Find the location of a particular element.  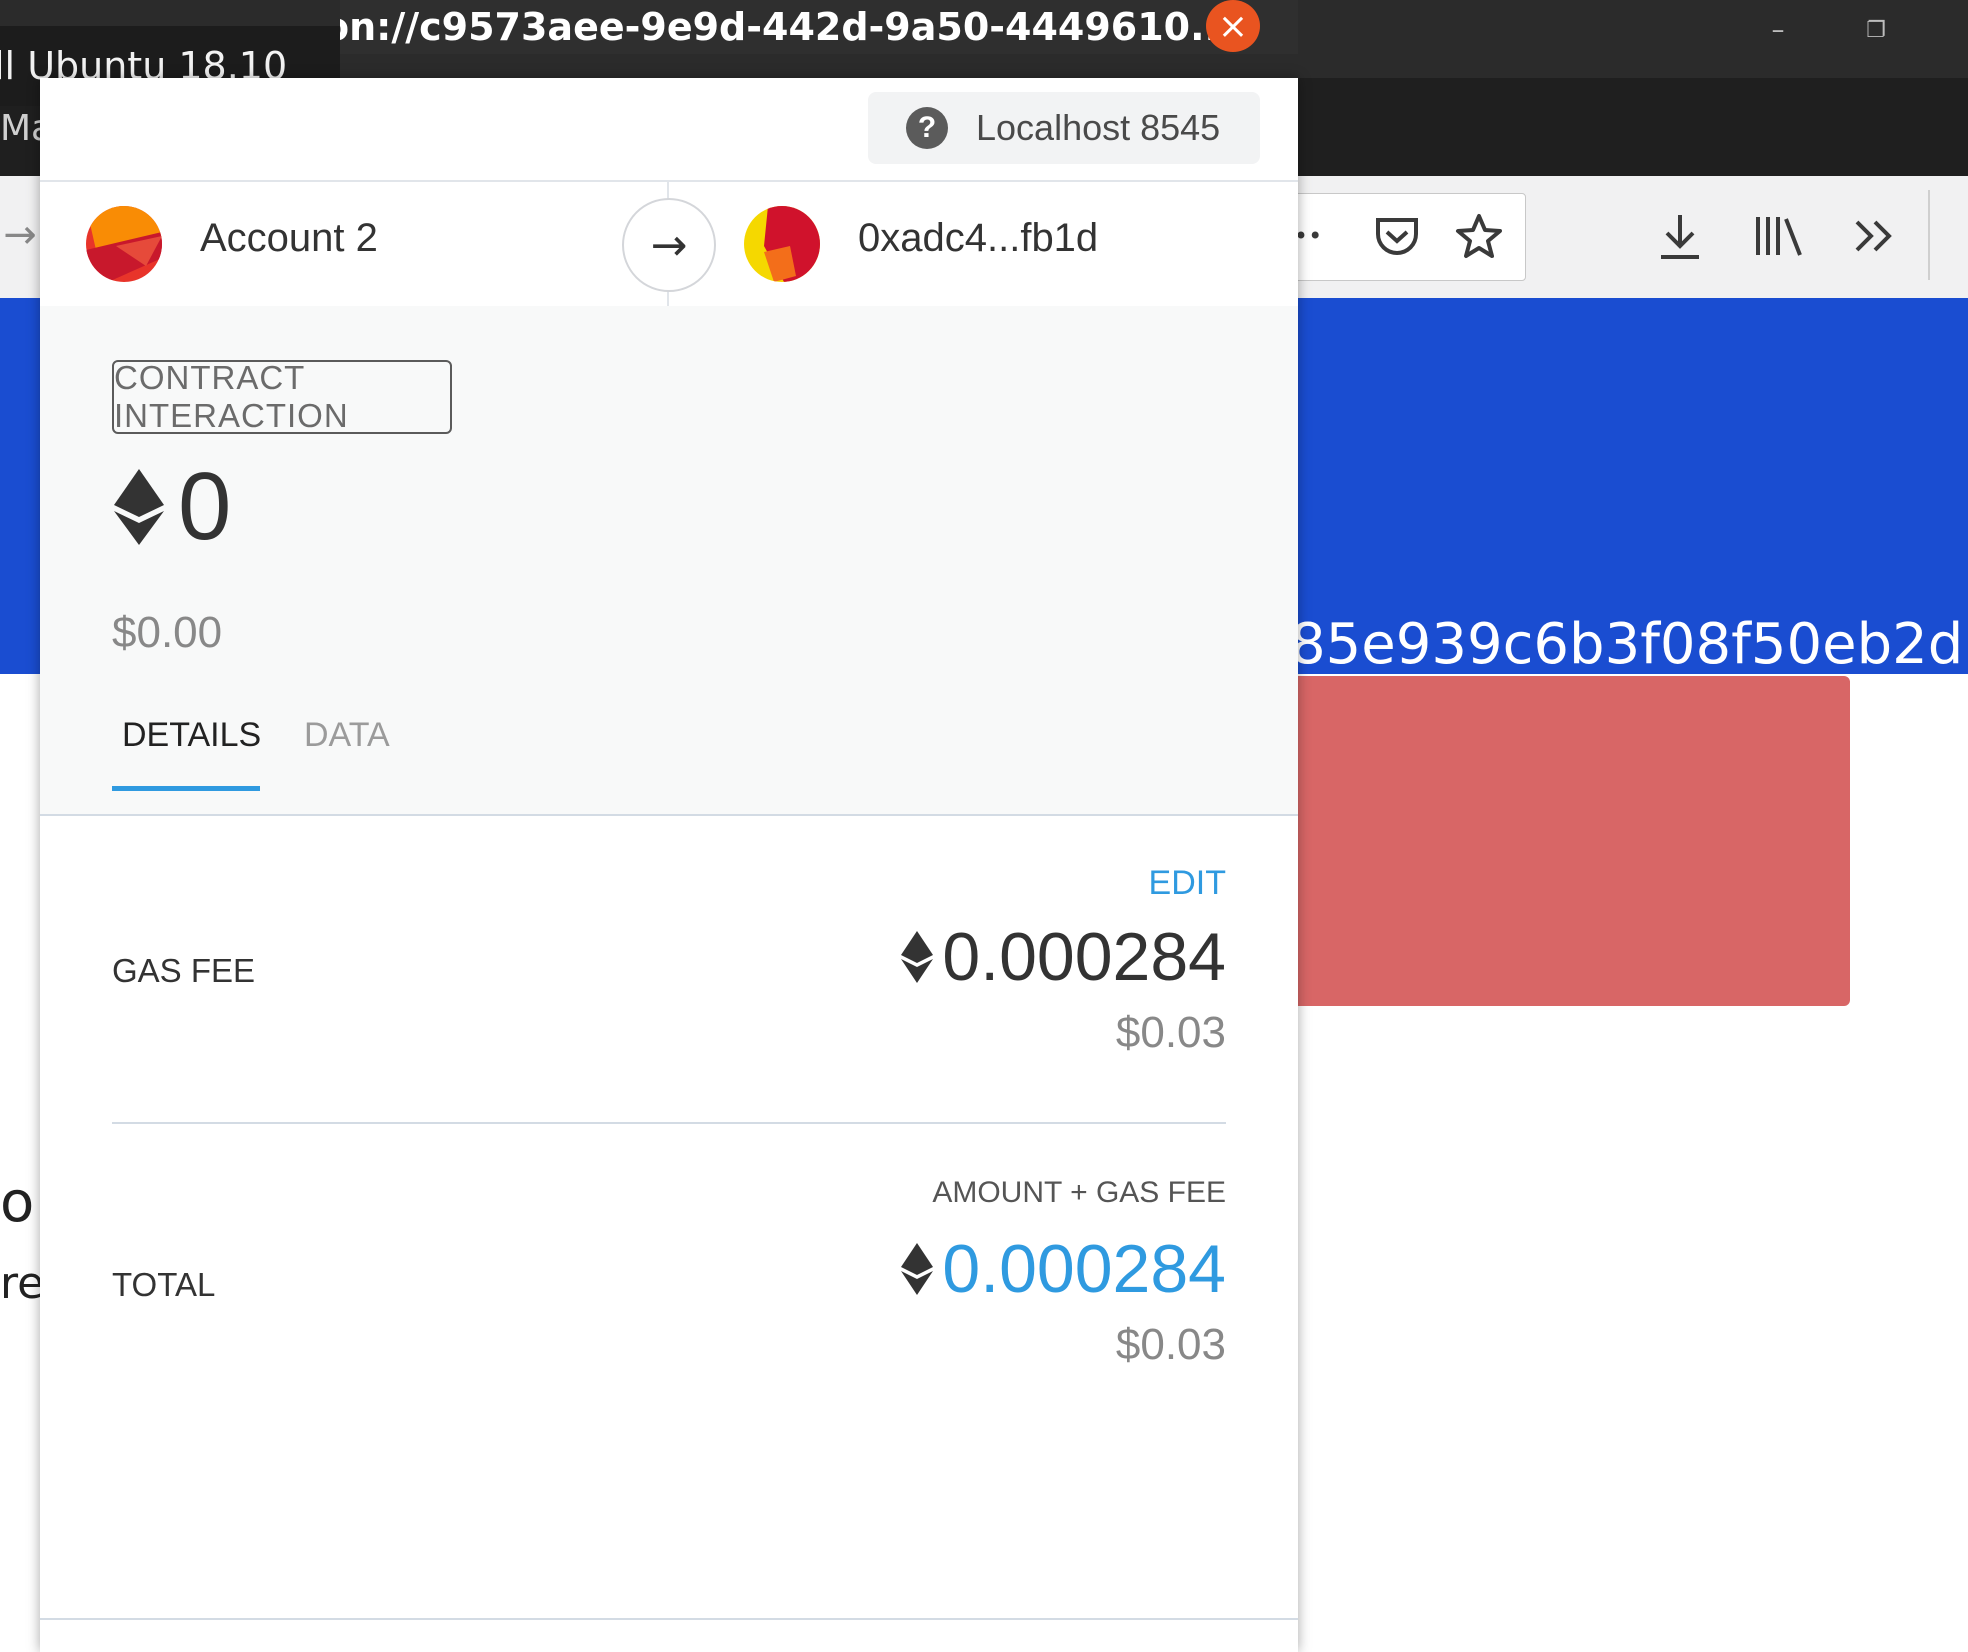

page-red-button is located at coordinates (1555, 841).